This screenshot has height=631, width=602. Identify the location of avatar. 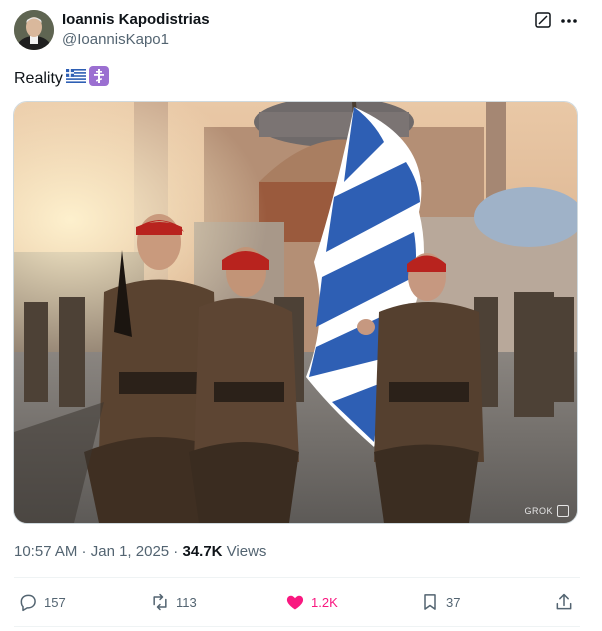
(34, 30).